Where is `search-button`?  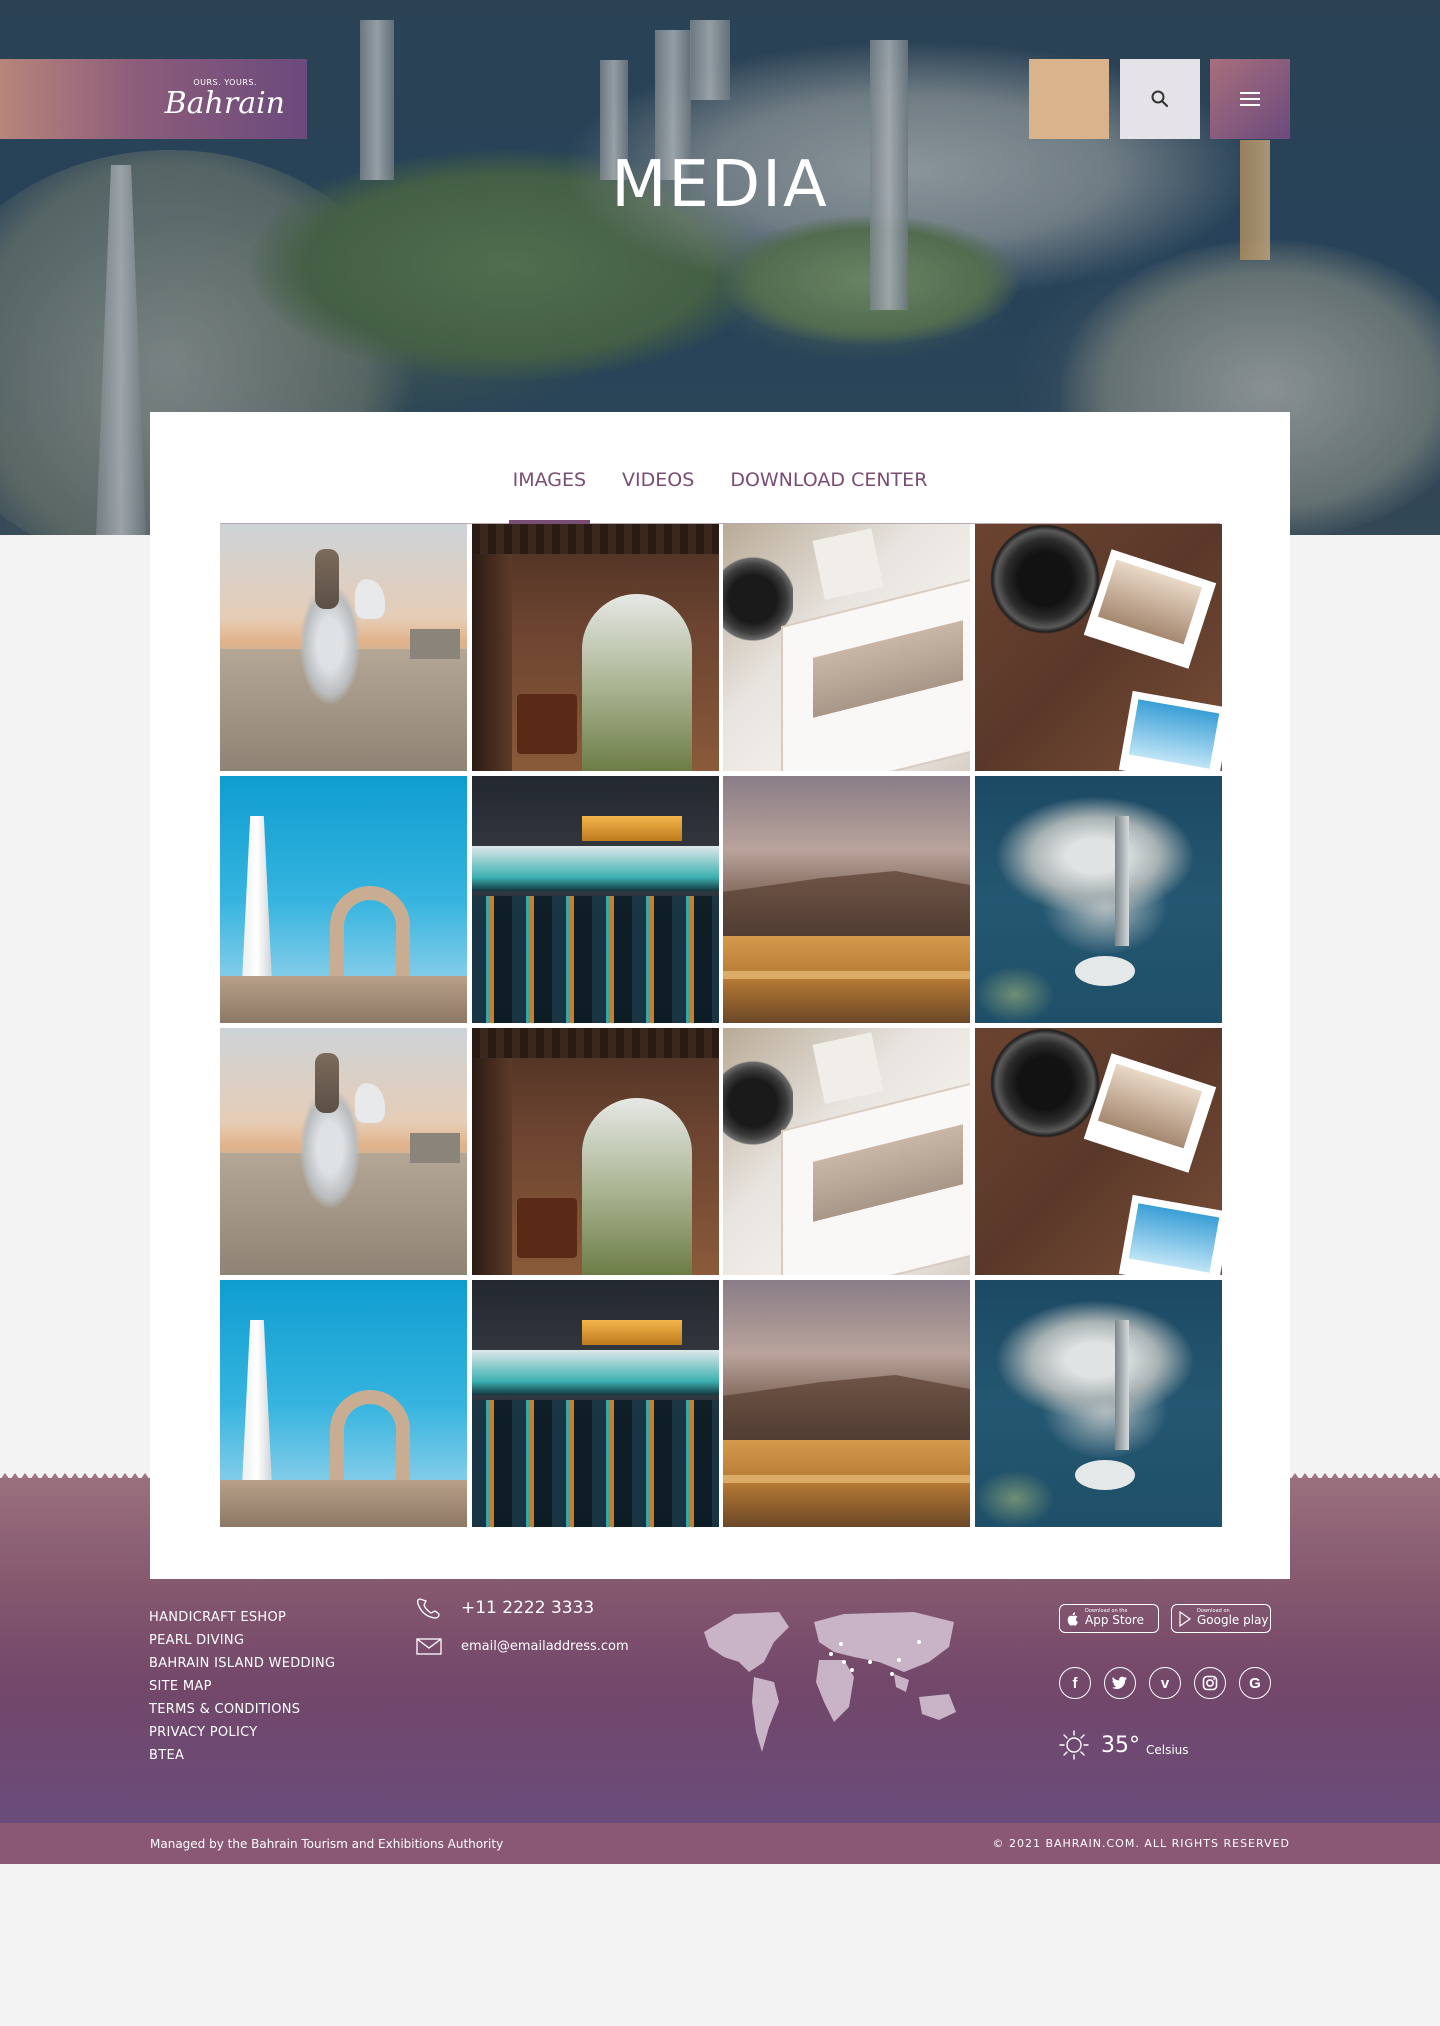
search-button is located at coordinates (1160, 99).